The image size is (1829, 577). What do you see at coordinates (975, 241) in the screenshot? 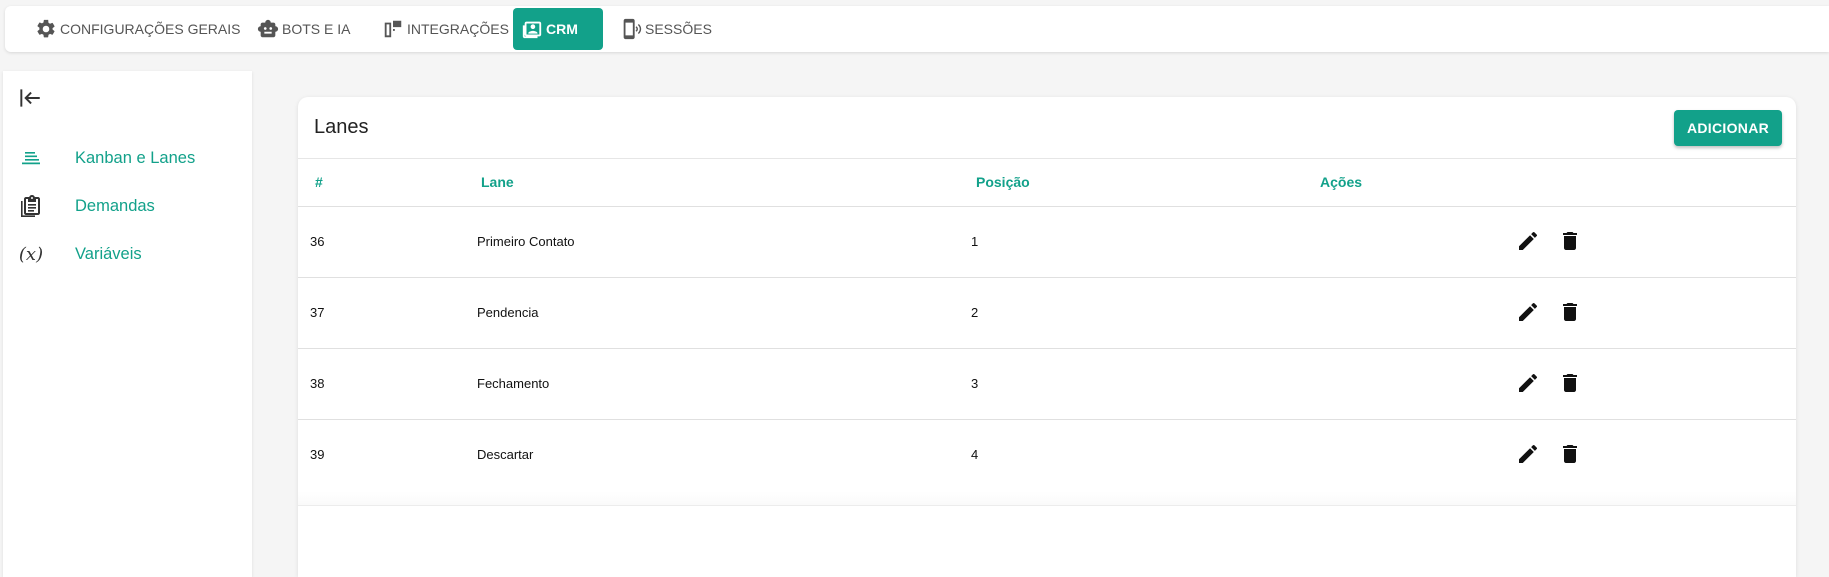
I see `cell-position: 1` at bounding box center [975, 241].